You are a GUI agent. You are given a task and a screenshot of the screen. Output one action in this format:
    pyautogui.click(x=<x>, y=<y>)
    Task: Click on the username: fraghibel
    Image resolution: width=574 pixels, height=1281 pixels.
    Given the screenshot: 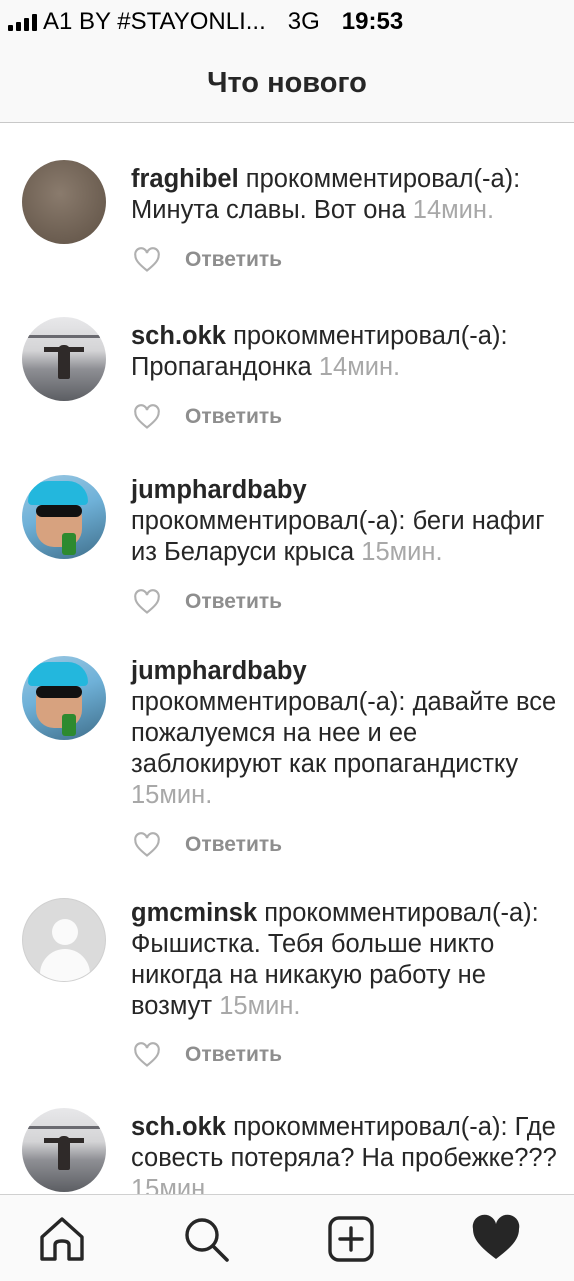 What is the action you would take?
    pyautogui.click(x=185, y=179)
    